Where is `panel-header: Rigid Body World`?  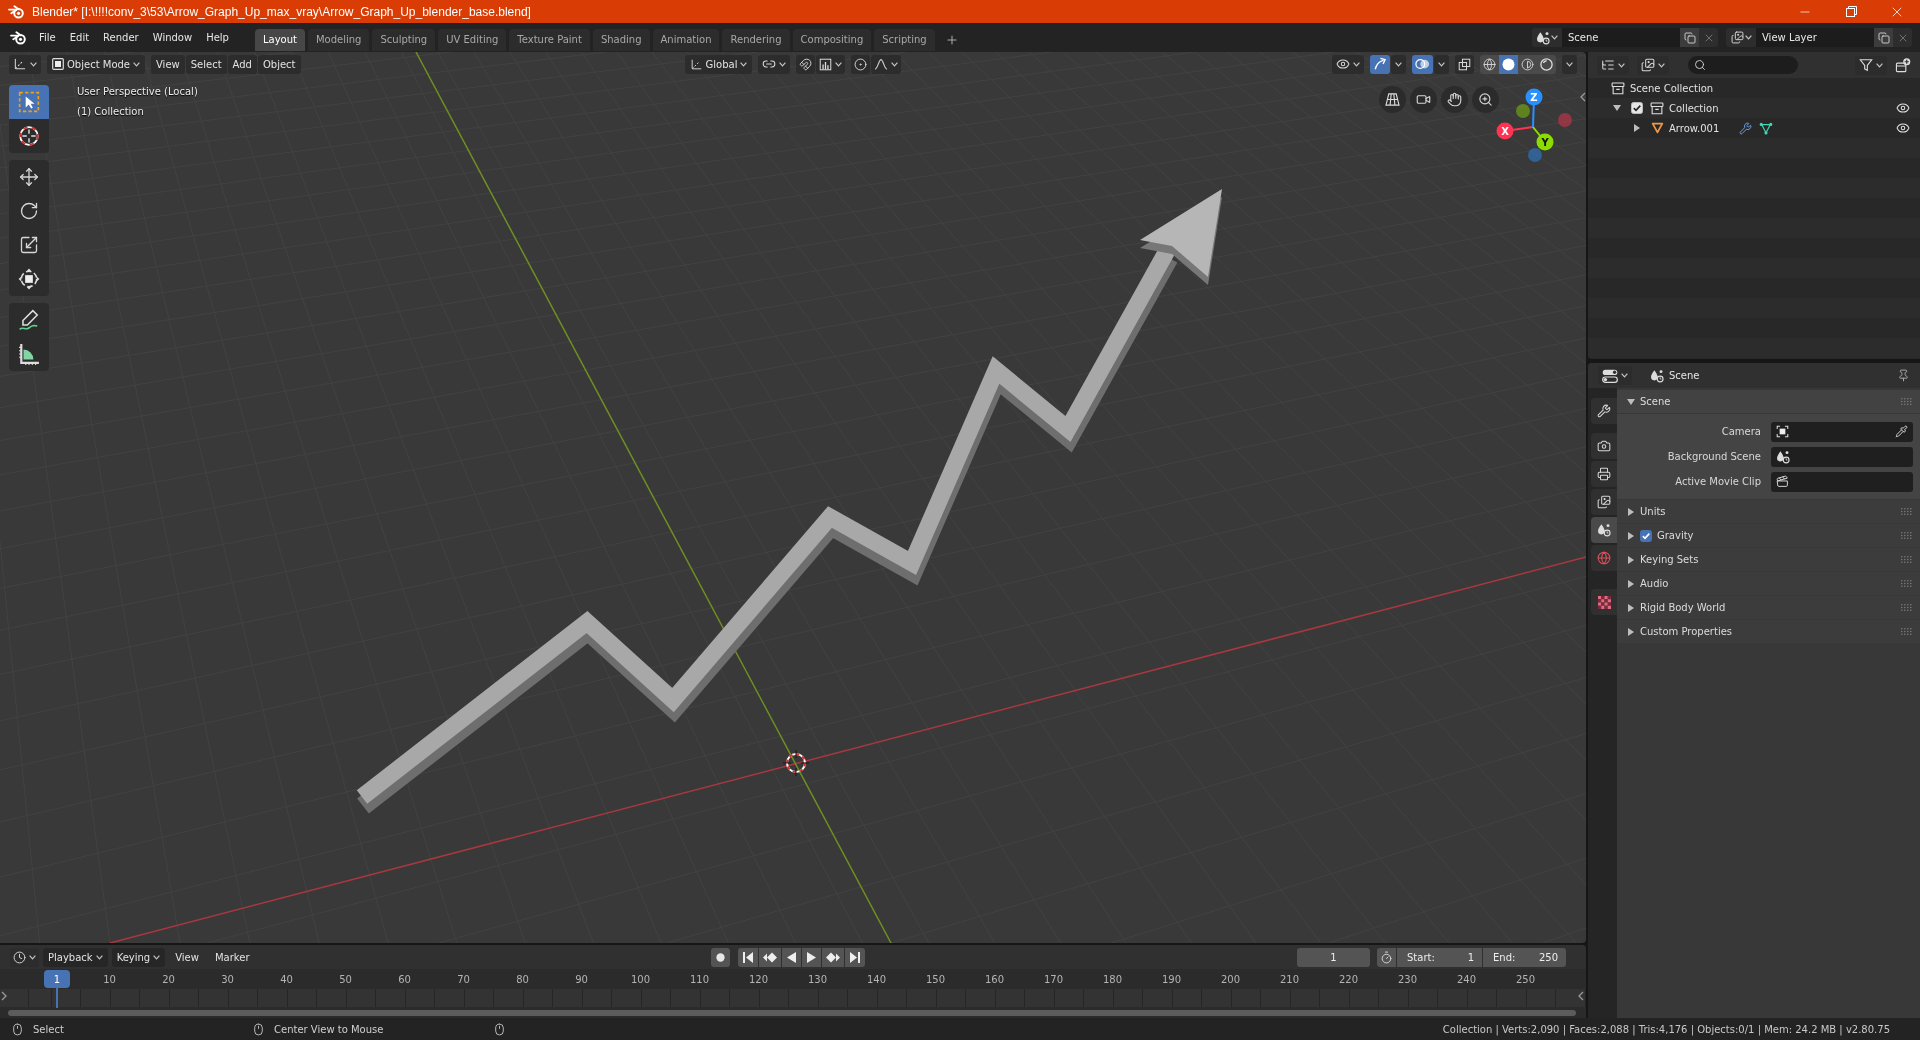 panel-header: Rigid Body World is located at coordinates (1768, 607).